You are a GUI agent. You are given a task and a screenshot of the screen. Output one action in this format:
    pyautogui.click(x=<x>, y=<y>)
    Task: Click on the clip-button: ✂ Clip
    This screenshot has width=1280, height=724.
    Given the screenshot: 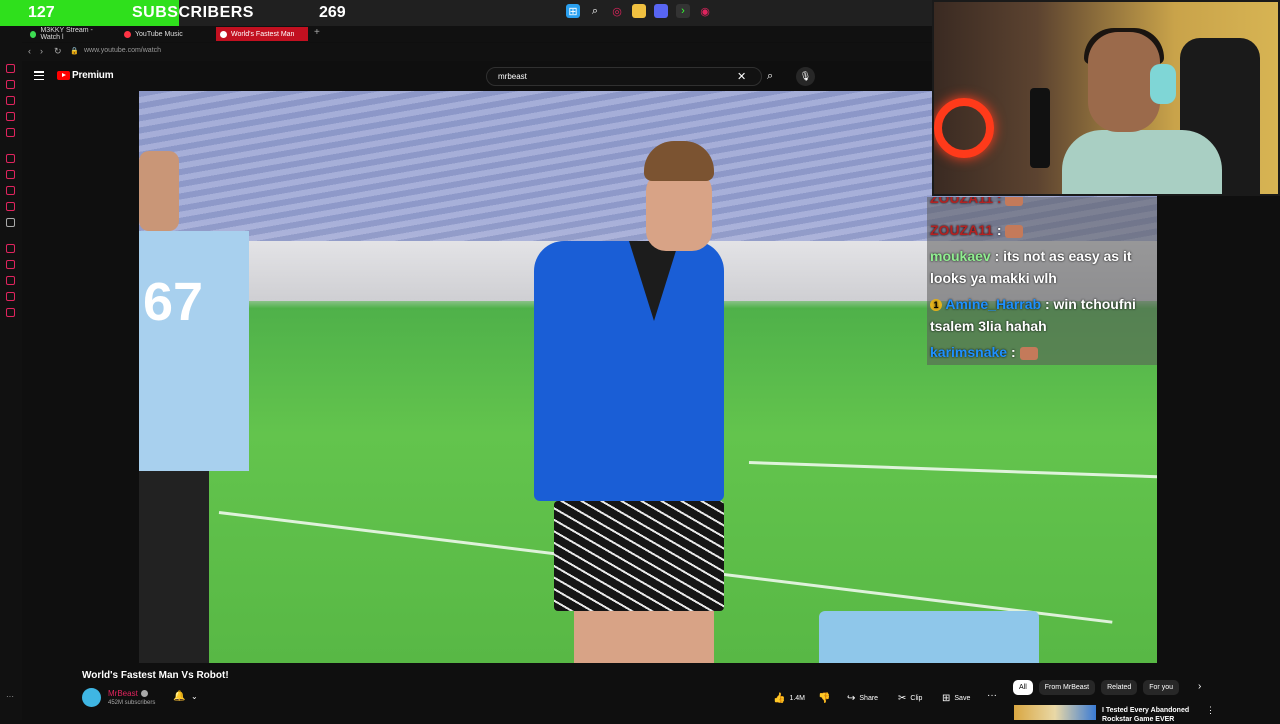 What is the action you would take?
    pyautogui.click(x=910, y=698)
    